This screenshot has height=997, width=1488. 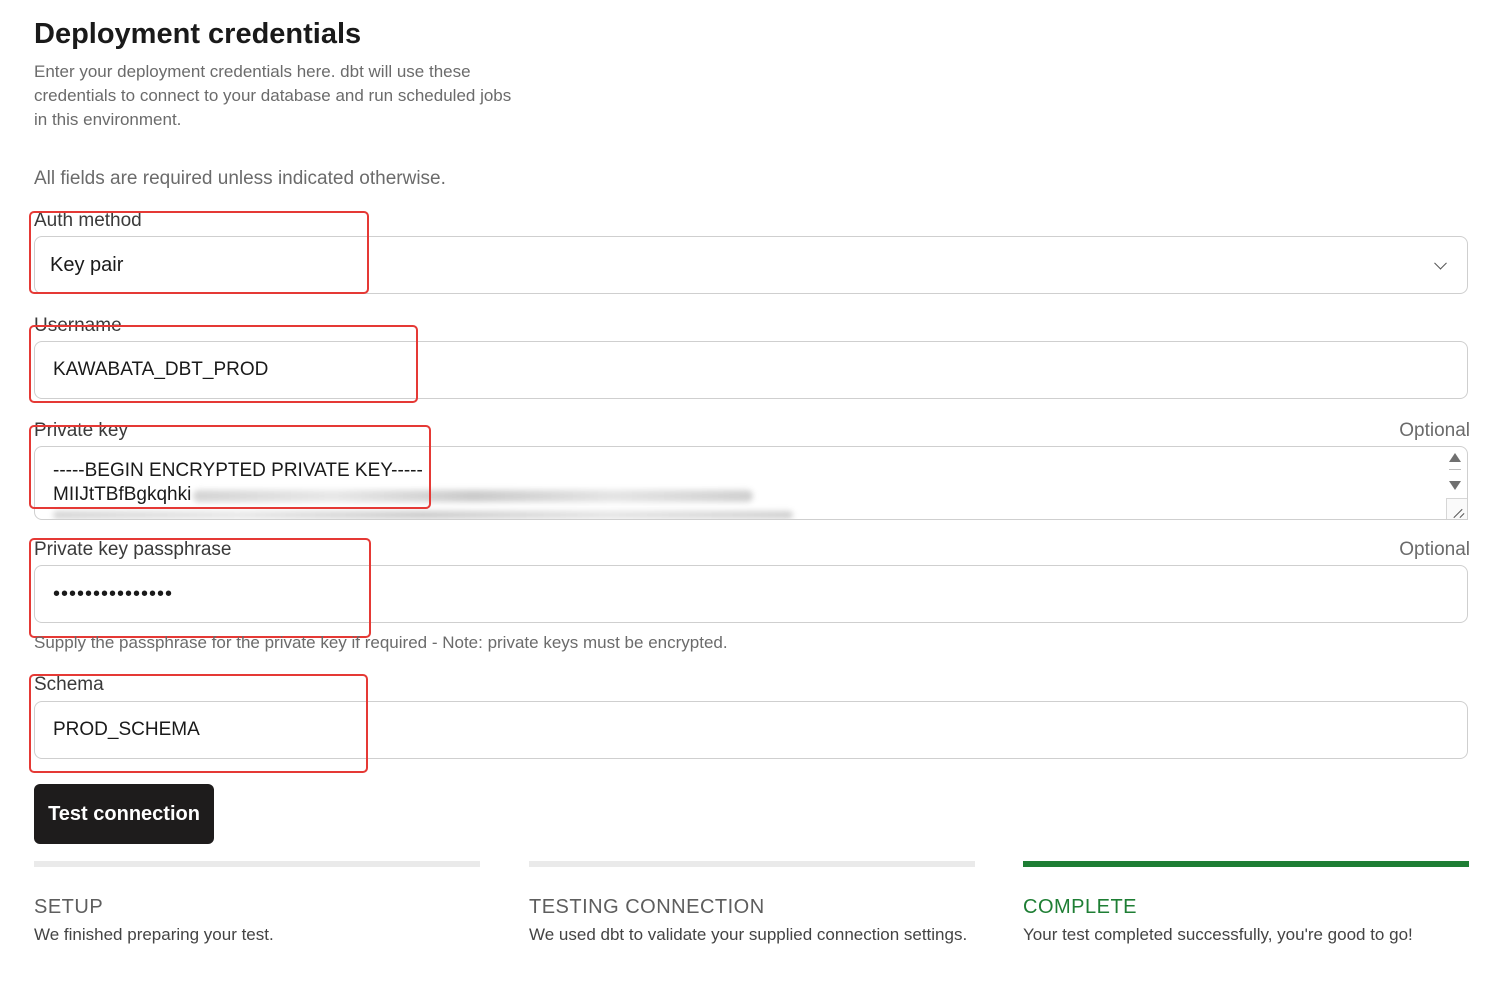 I want to click on step-setup-progress-bar, so click(x=257, y=864).